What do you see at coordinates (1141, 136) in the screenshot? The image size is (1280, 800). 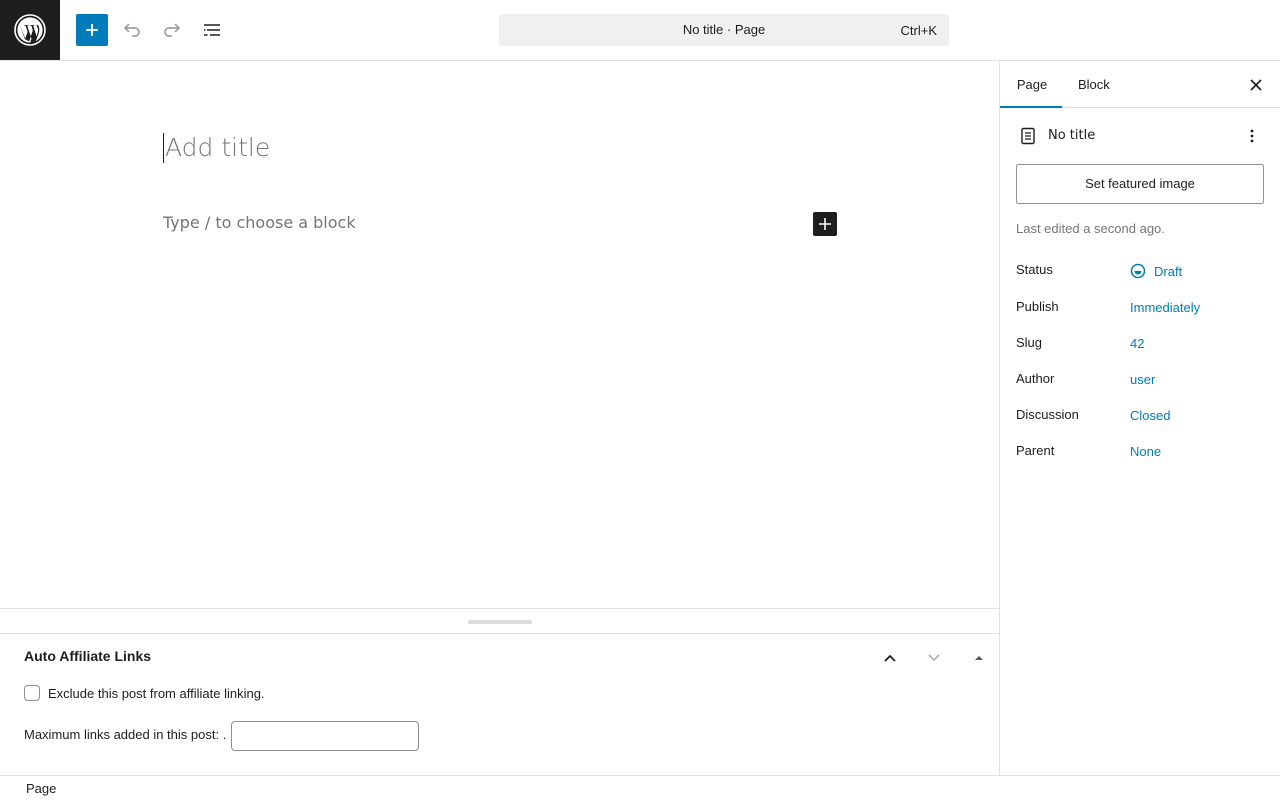 I see `document-summary: No title` at bounding box center [1141, 136].